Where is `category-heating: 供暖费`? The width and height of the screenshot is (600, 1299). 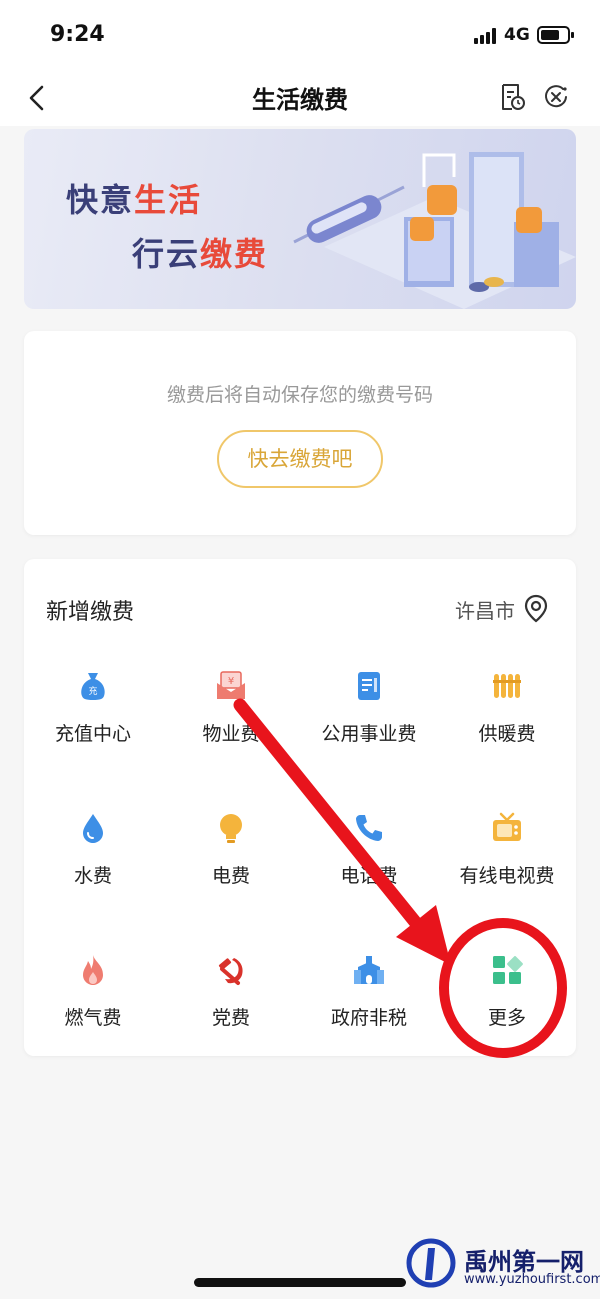
category-heating: 供暖费 is located at coordinates (507, 724).